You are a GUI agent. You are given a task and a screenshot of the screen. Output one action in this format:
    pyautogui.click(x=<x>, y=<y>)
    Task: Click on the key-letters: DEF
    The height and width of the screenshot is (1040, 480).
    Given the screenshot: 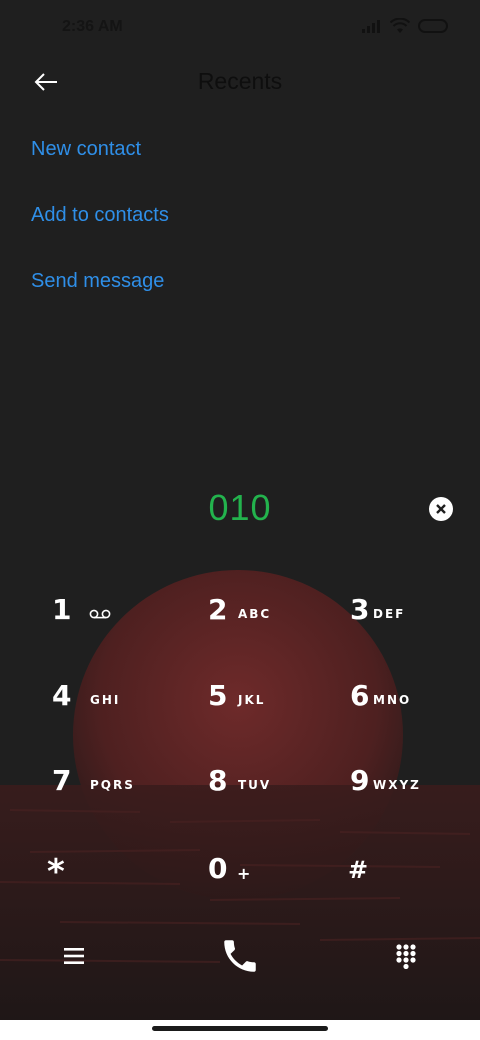 What is the action you would take?
    pyautogui.click(x=389, y=614)
    